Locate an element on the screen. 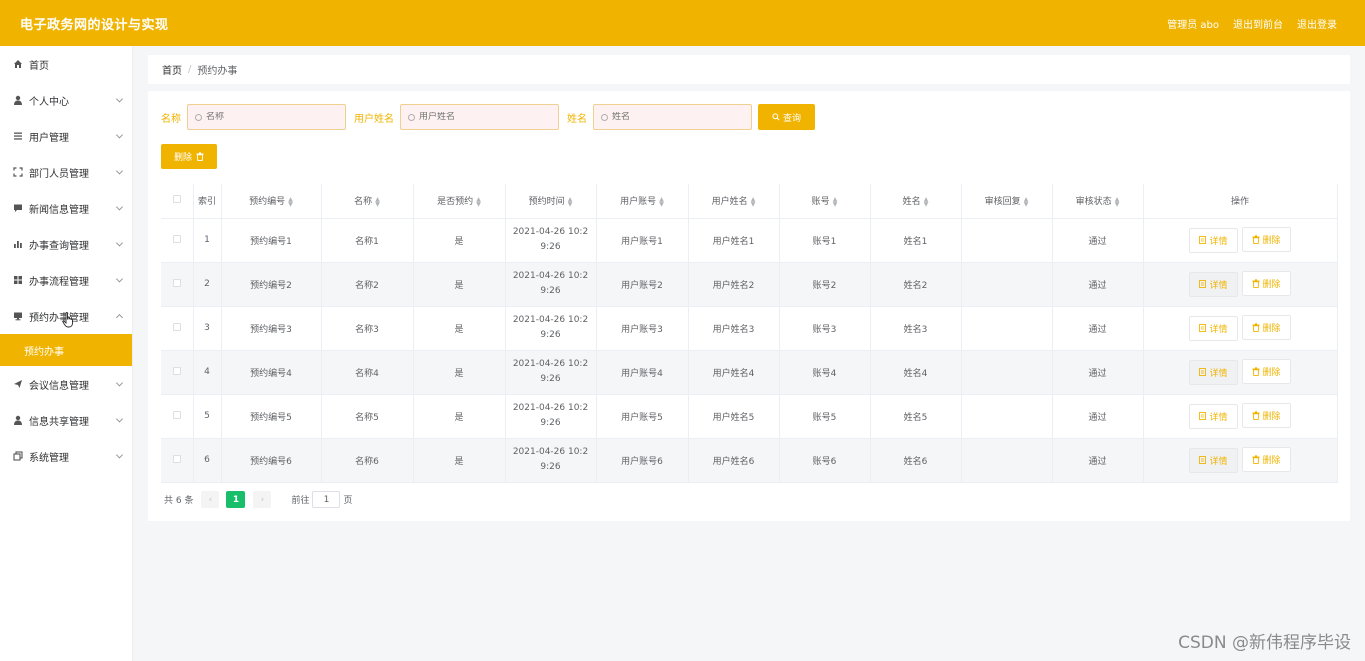 This screenshot has width=1365, height=661. column-header: 预约时间 ▲ ▼ is located at coordinates (551, 201).